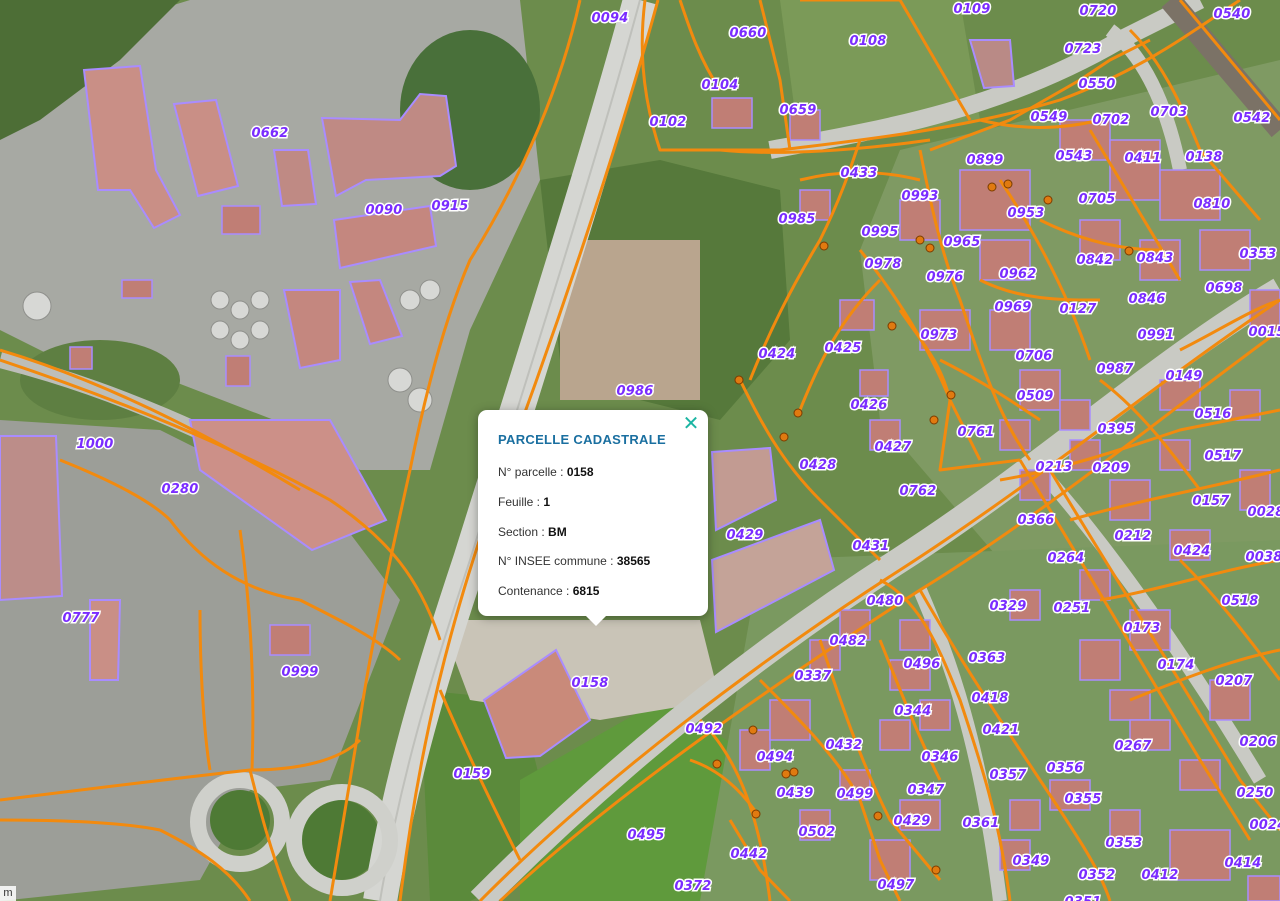  Describe the element at coordinates (1116, 430) in the screenshot. I see `parcel-label: 0395` at that location.